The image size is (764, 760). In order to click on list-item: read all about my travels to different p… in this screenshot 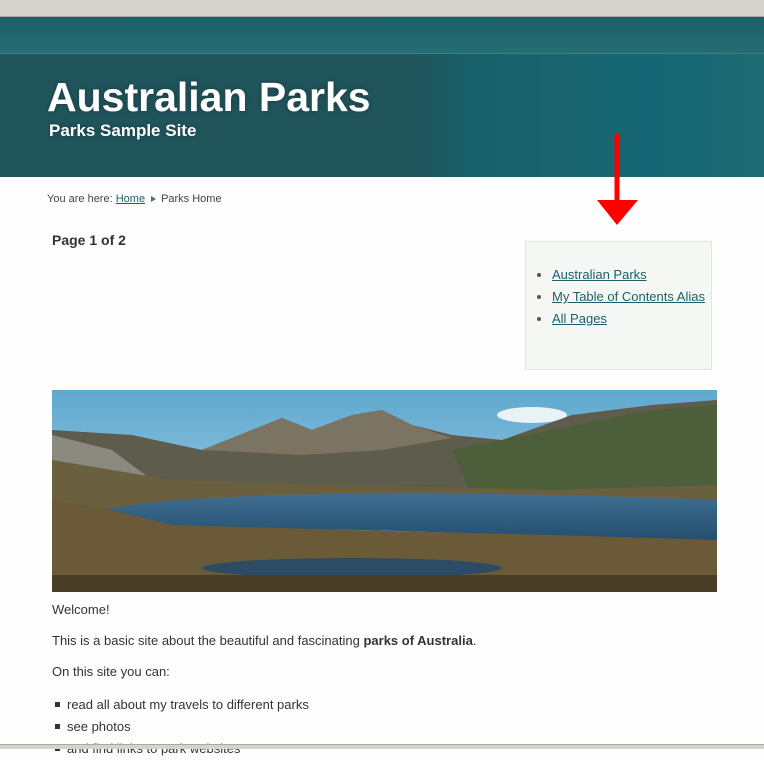, I will do `click(182, 705)`.